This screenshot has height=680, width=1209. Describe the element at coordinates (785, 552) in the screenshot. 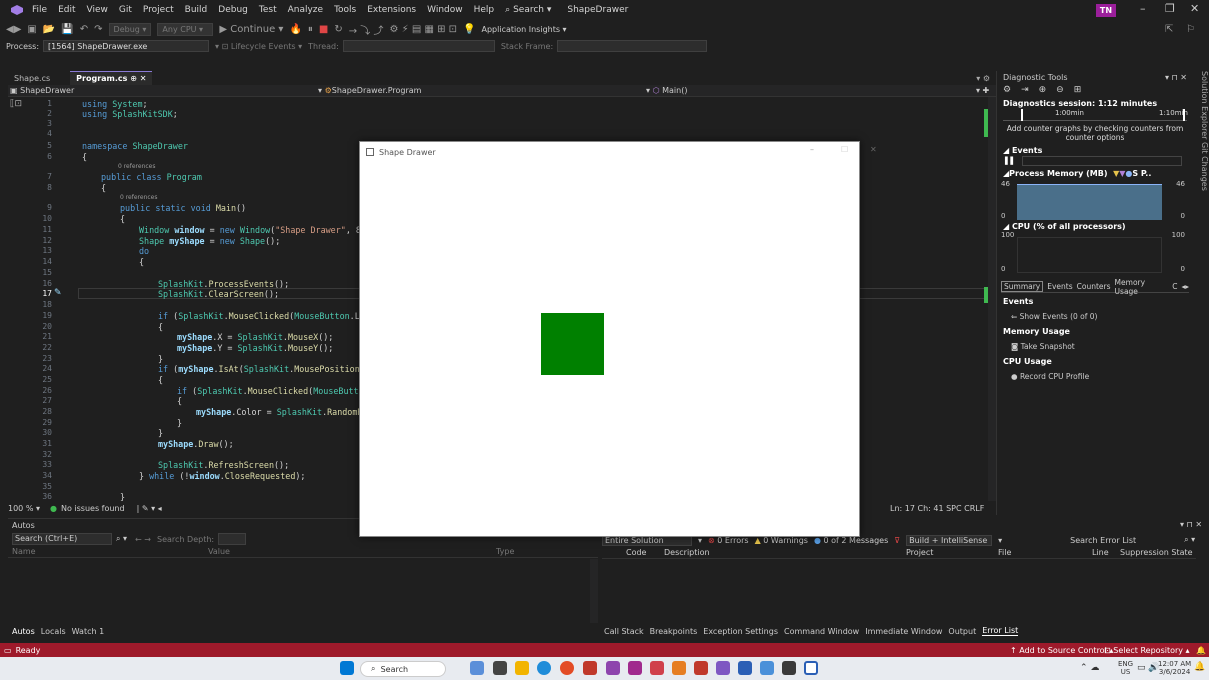

I see `col-description: Description` at that location.